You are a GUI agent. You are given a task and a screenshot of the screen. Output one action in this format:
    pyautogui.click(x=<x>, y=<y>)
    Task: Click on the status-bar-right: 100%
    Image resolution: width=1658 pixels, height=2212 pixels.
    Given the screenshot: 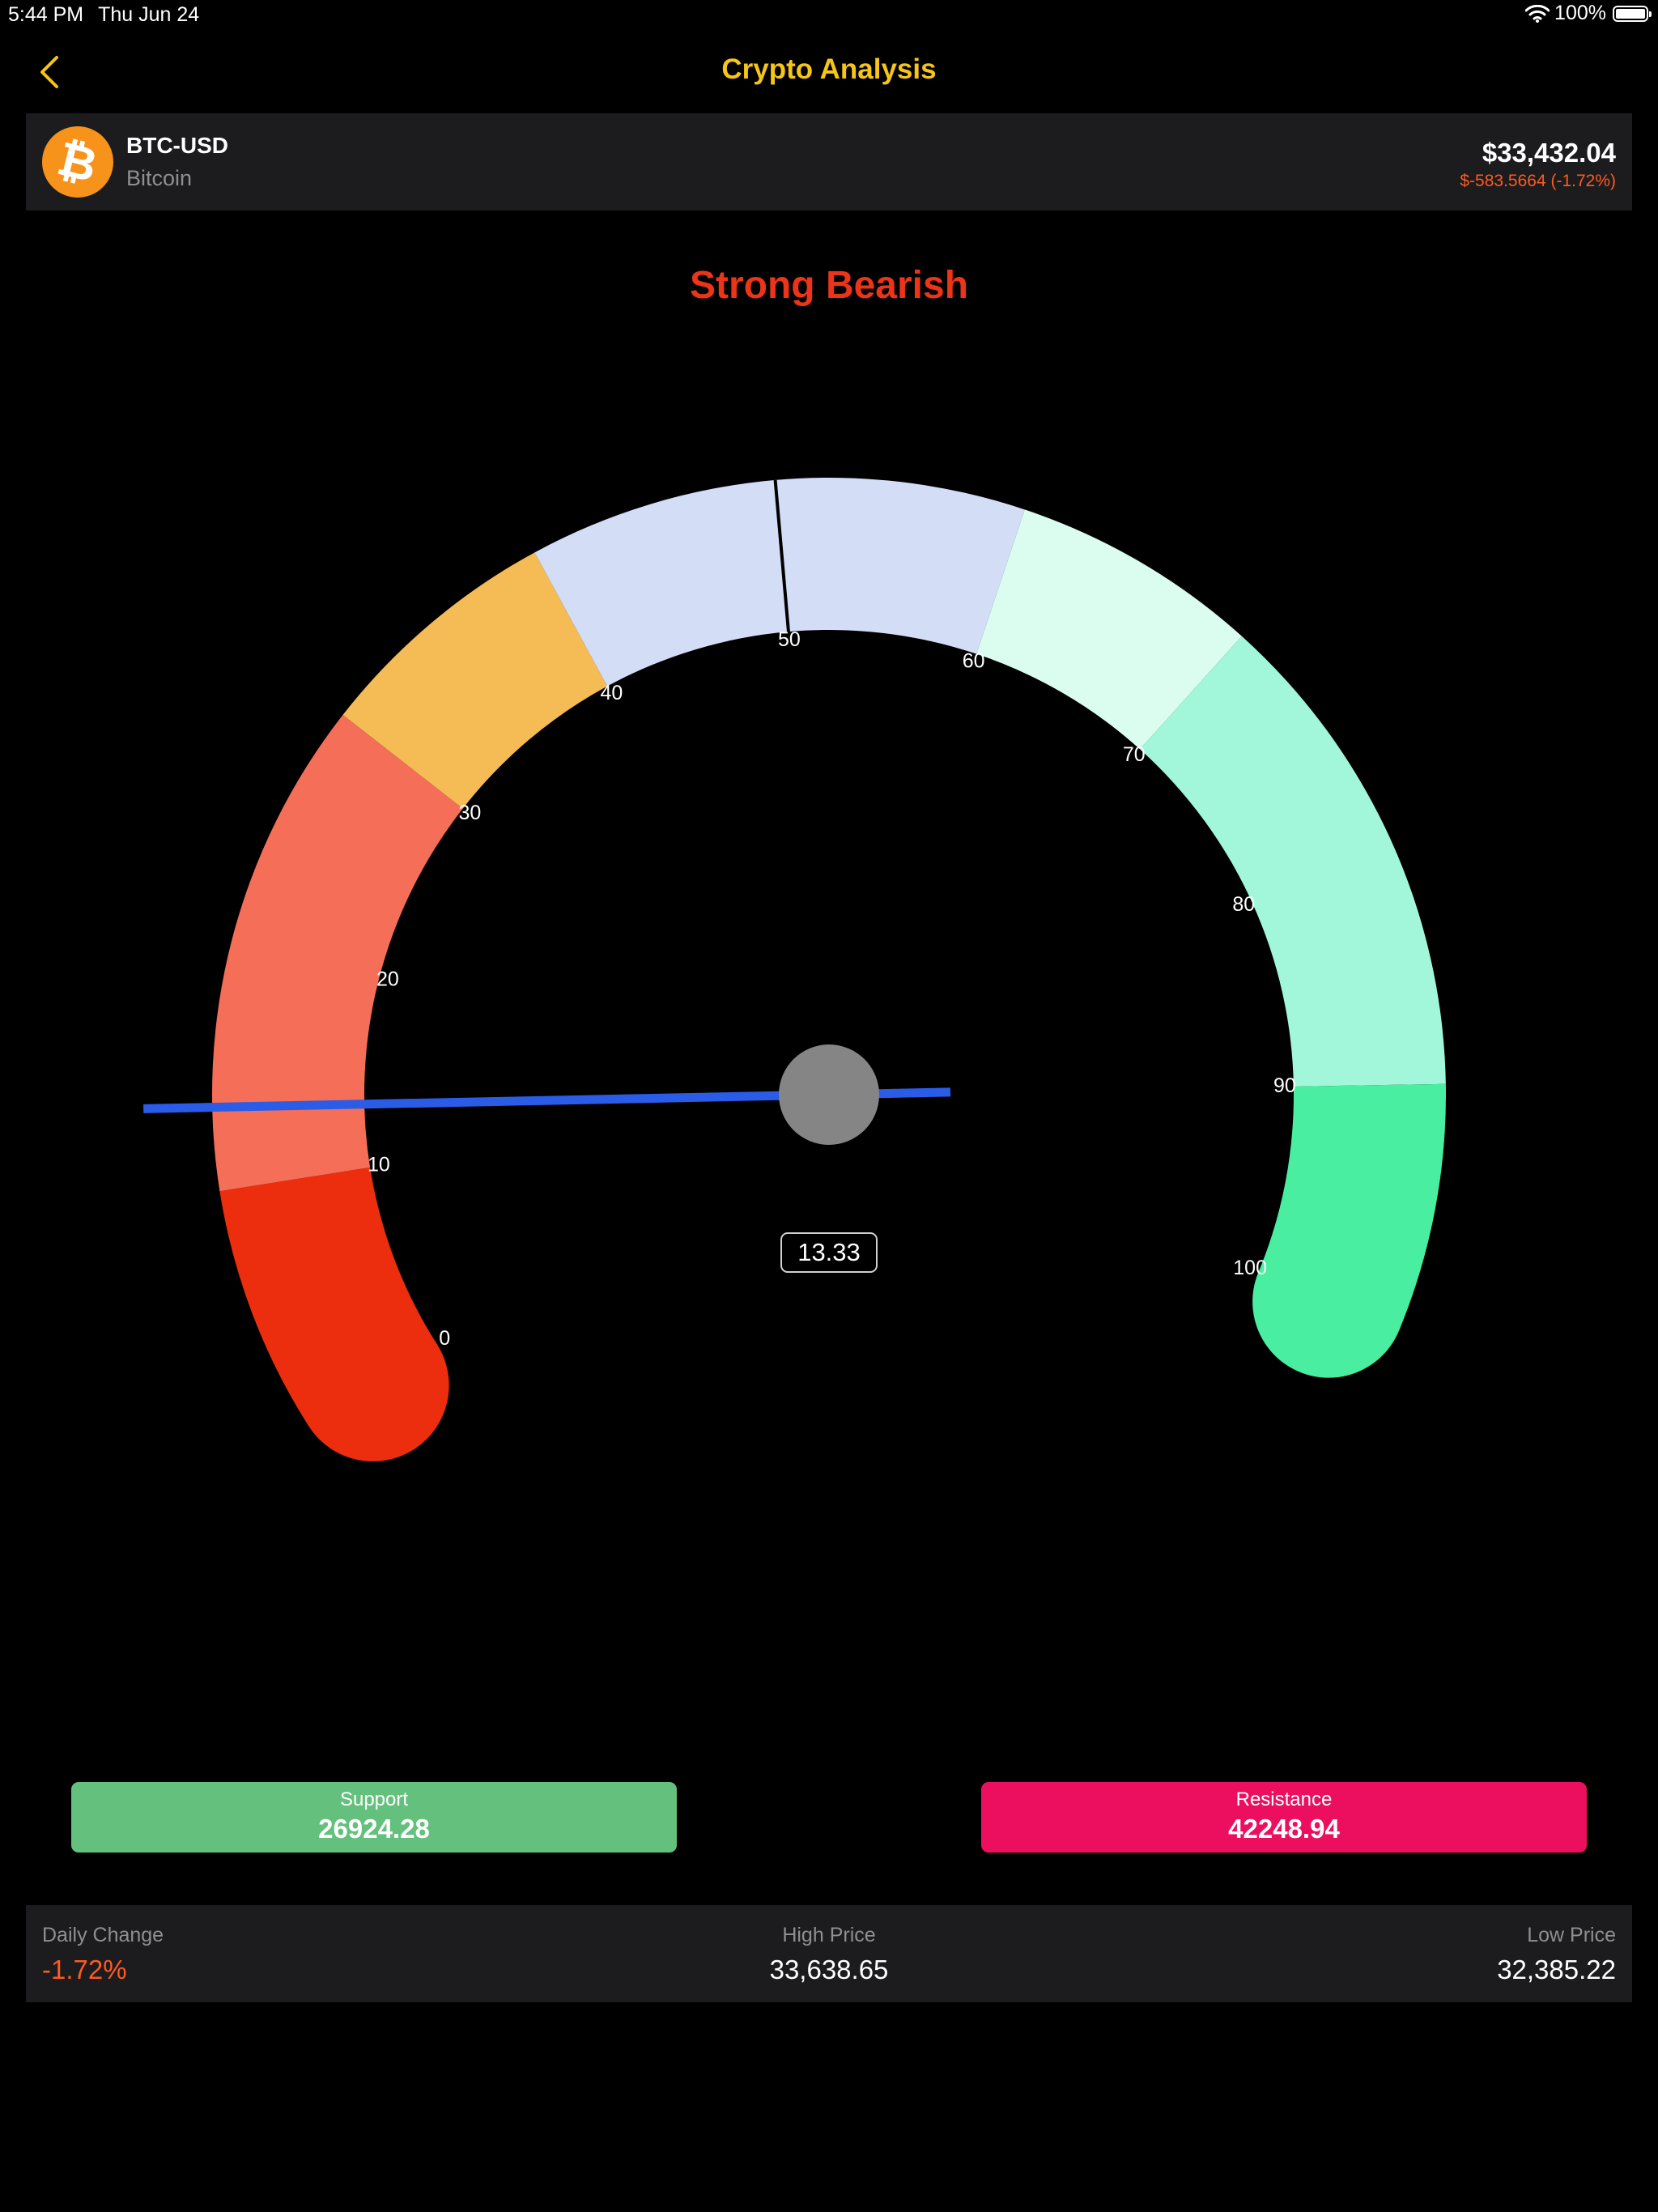 What is the action you would take?
    pyautogui.click(x=1588, y=14)
    